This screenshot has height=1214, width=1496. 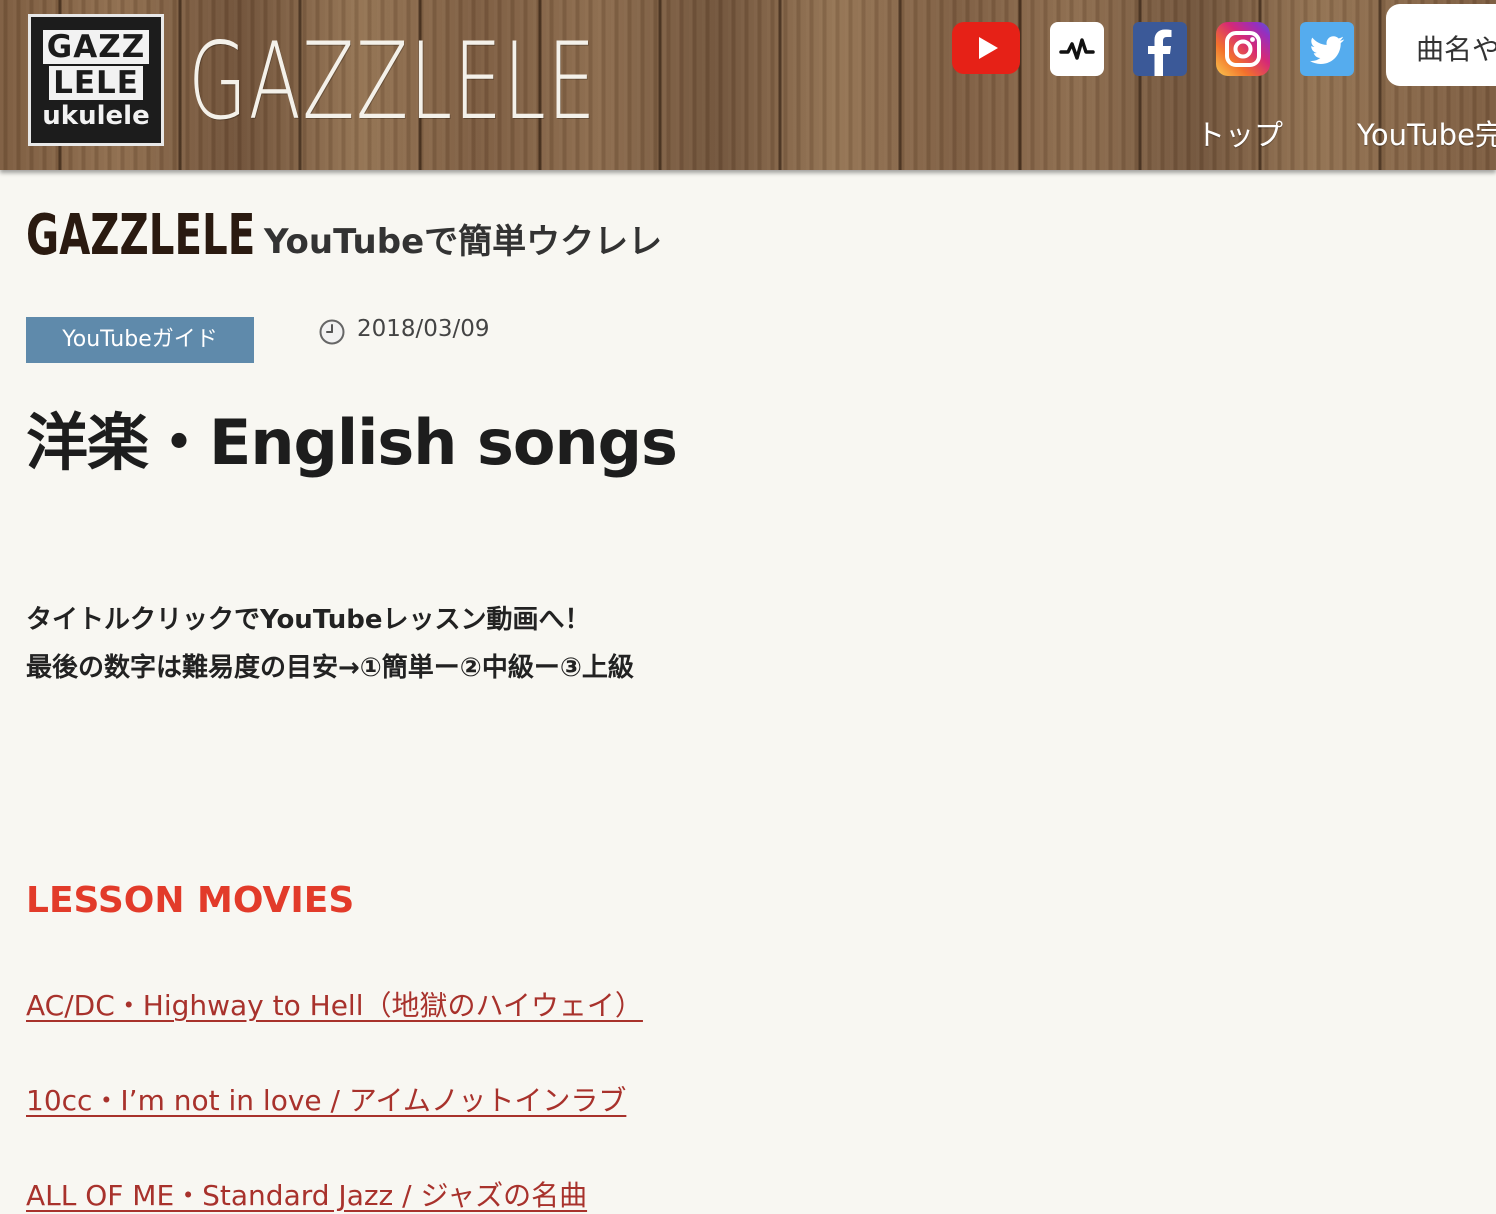 I want to click on instagram-icon, so click(x=1243, y=49).